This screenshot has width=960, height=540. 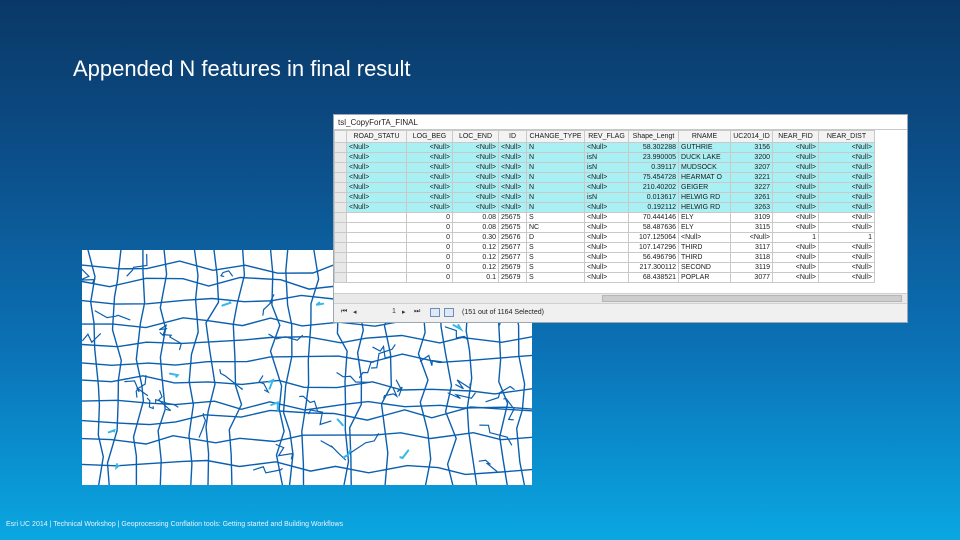 I want to click on column-header: ROAD_STATU, so click(x=376, y=136).